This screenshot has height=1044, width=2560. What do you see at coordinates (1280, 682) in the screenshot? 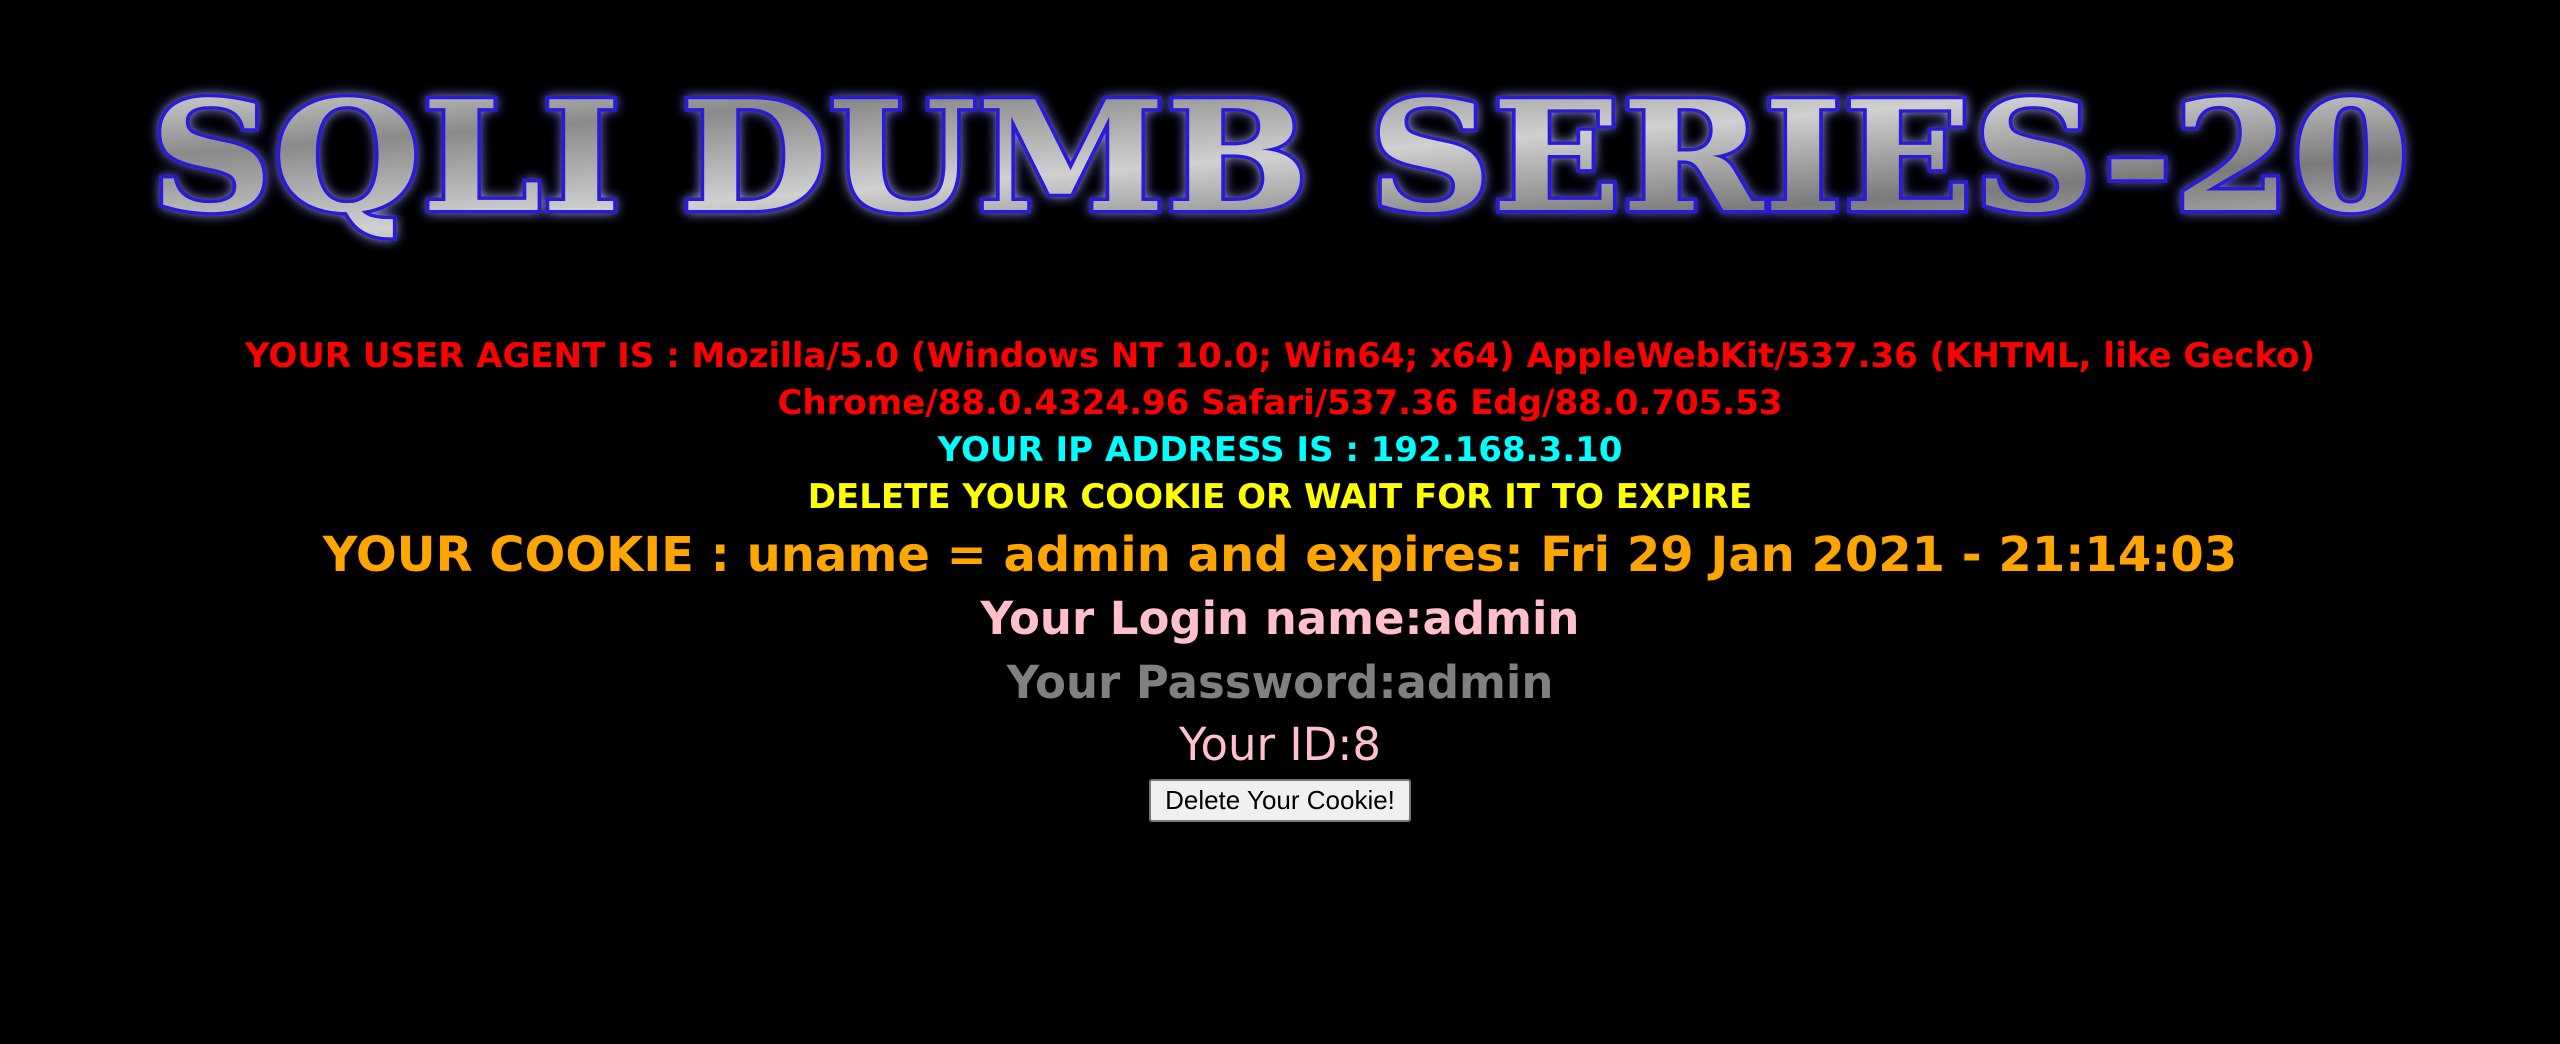
I see `password-text: Your Password:admin` at bounding box center [1280, 682].